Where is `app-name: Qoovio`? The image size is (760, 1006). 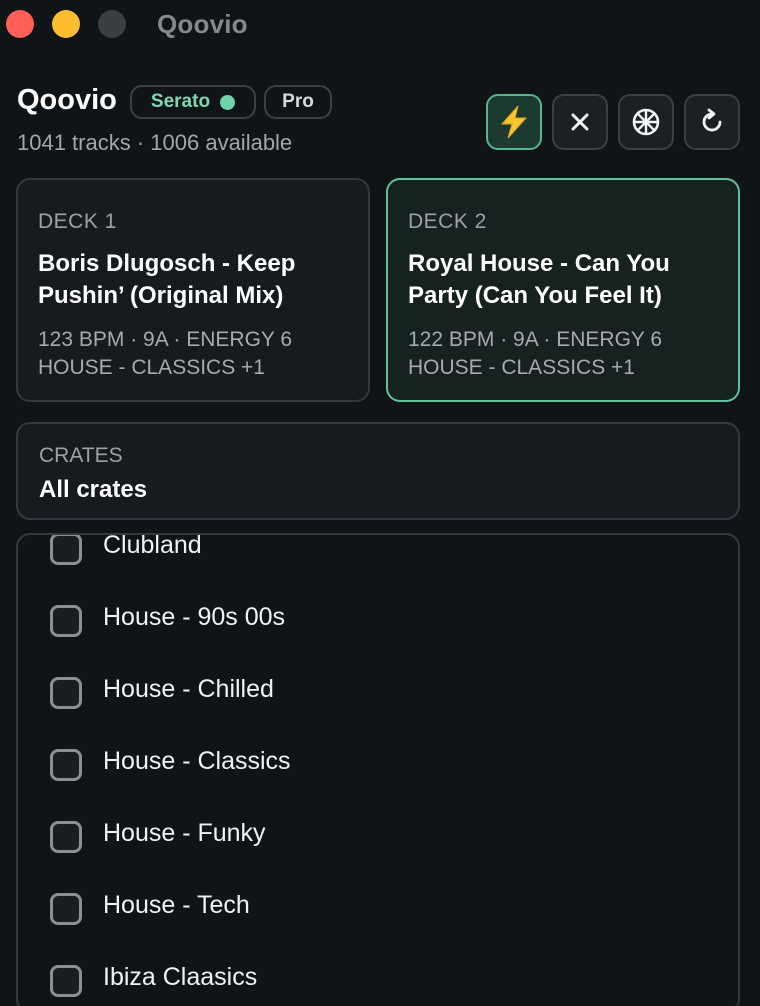
app-name: Qoovio is located at coordinates (67, 100).